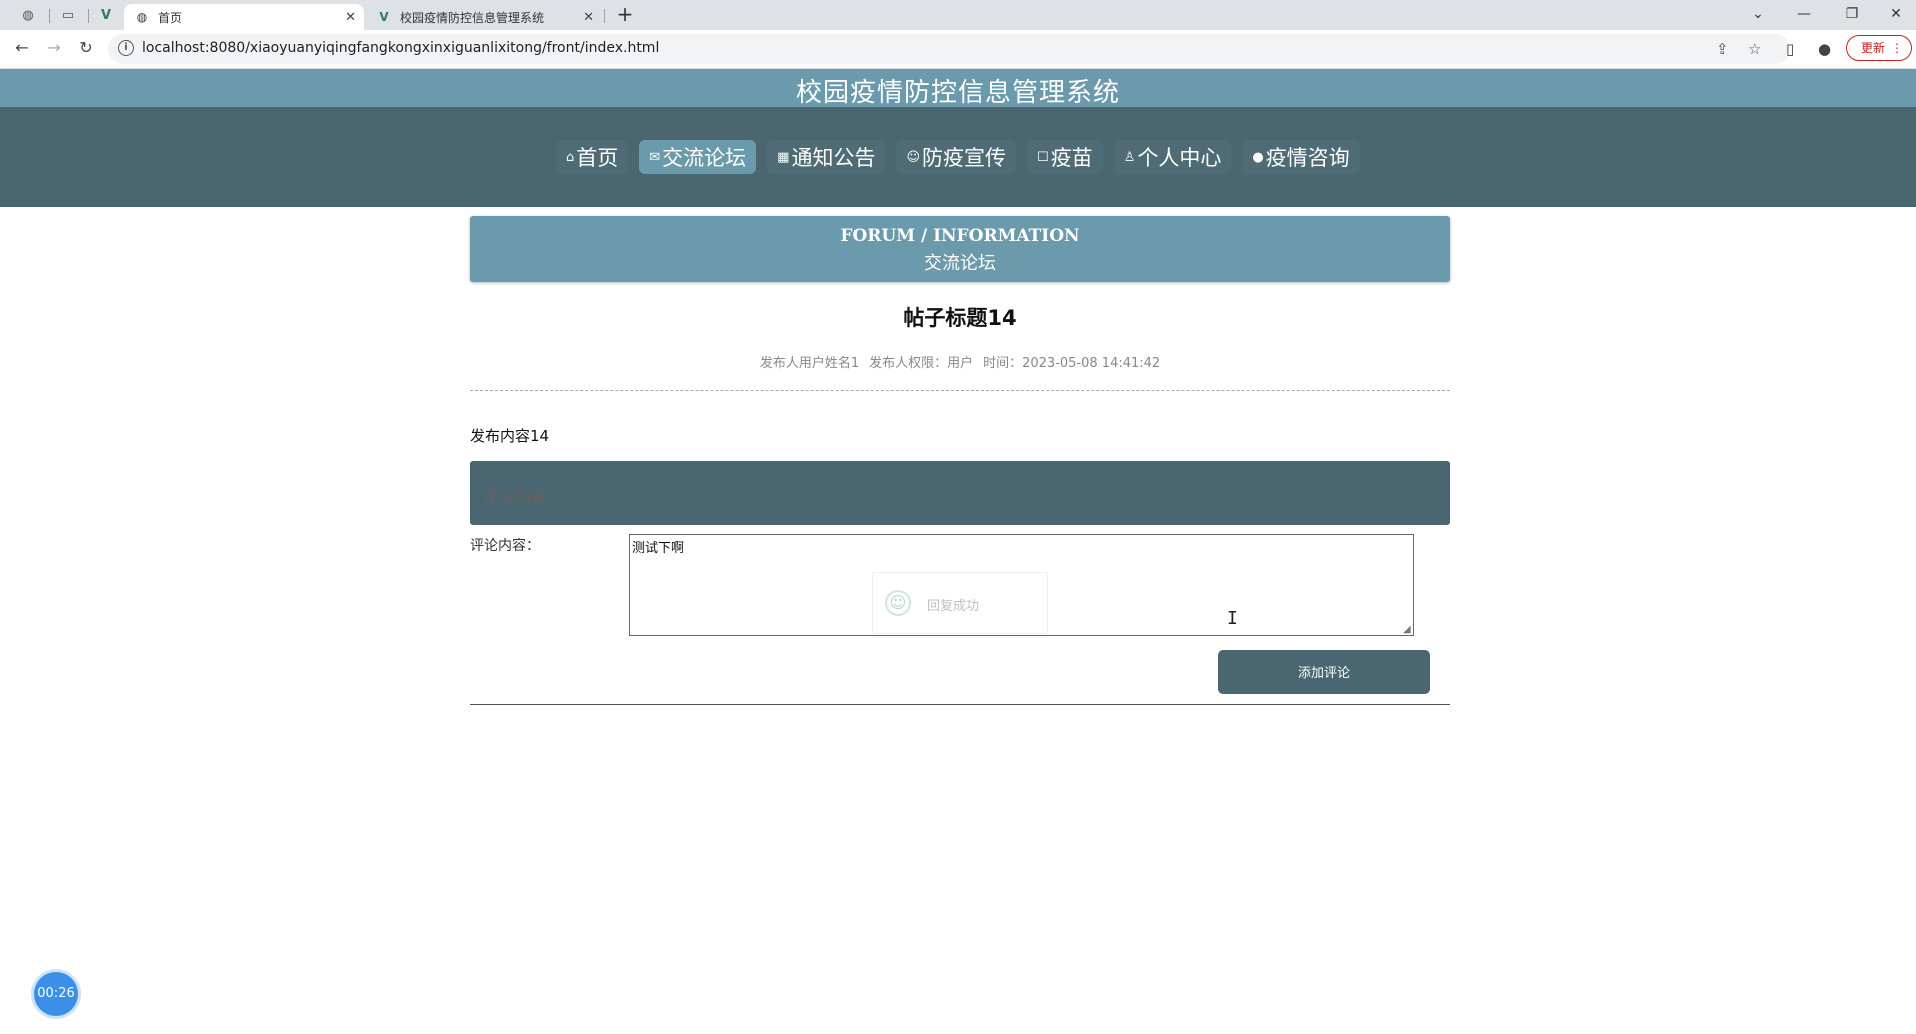  Describe the element at coordinates (809, 363) in the screenshot. I see `post-author: 发布人用户姓名1` at that location.